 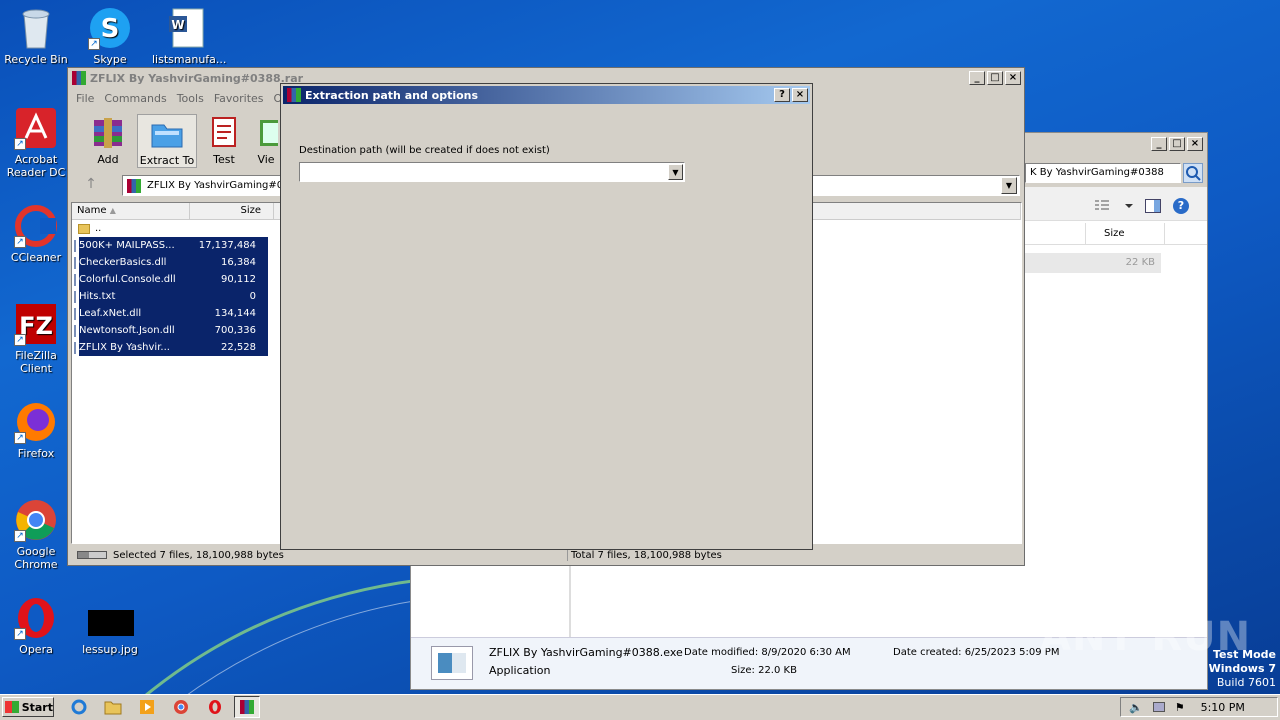 What do you see at coordinates (111, 623) in the screenshot?
I see `image-thumbnail-icon` at bounding box center [111, 623].